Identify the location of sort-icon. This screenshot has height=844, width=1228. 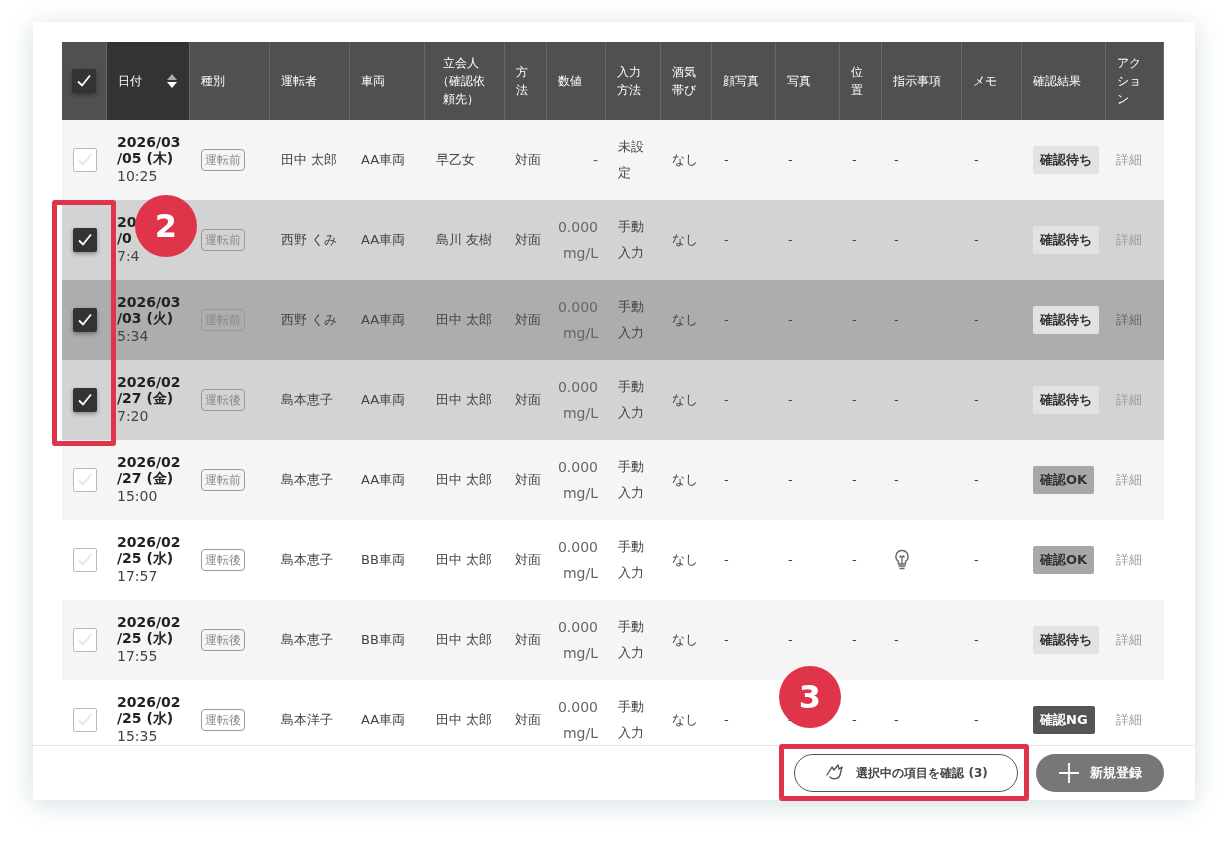
(172, 81).